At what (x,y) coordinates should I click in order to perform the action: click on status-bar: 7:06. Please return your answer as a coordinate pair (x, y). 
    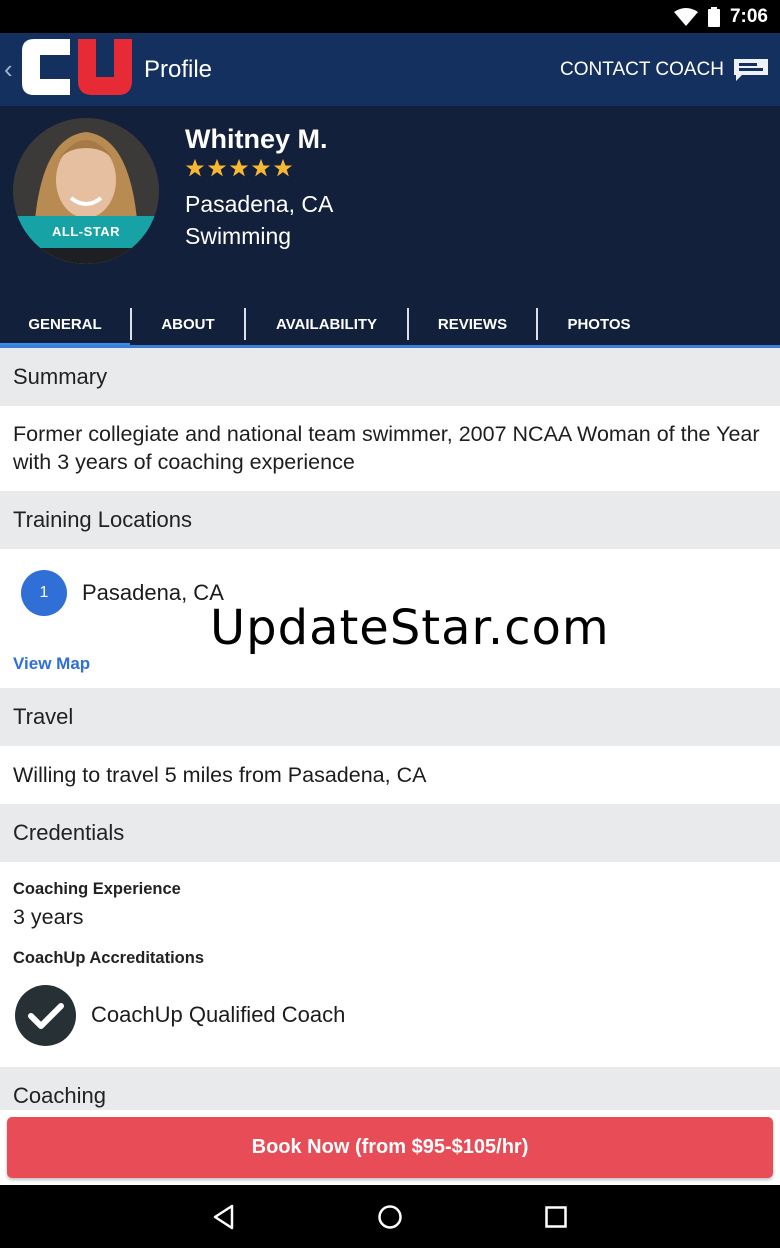
    Looking at the image, I should click on (390, 16).